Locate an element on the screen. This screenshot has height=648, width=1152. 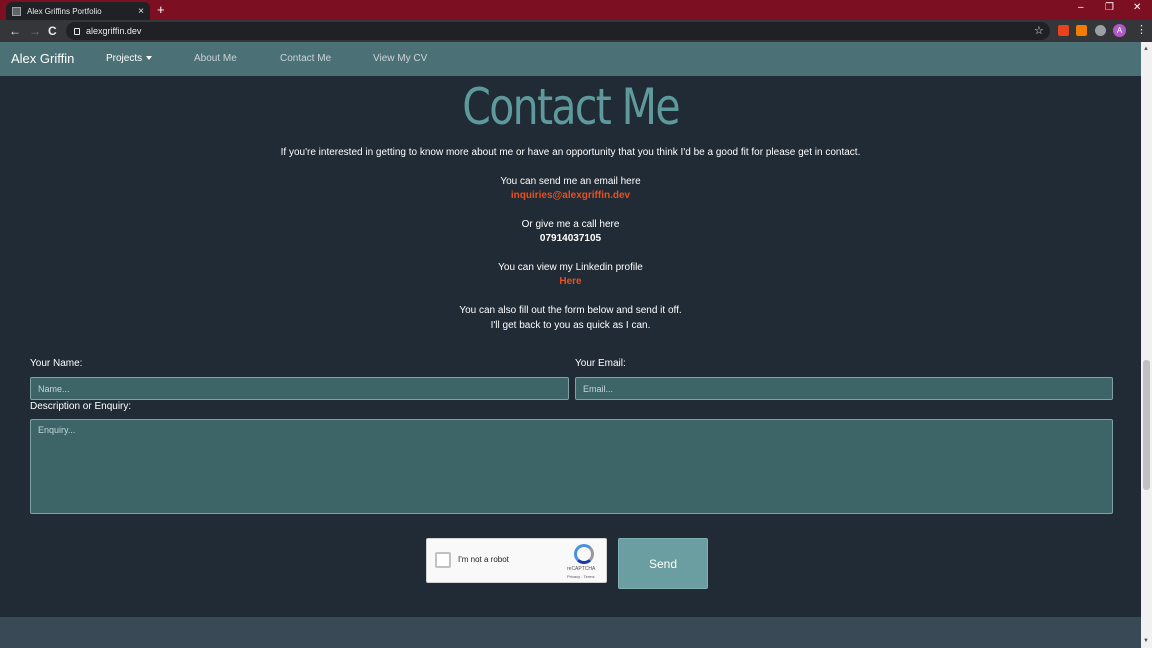
name-label: Your Name: is located at coordinates (56, 363).